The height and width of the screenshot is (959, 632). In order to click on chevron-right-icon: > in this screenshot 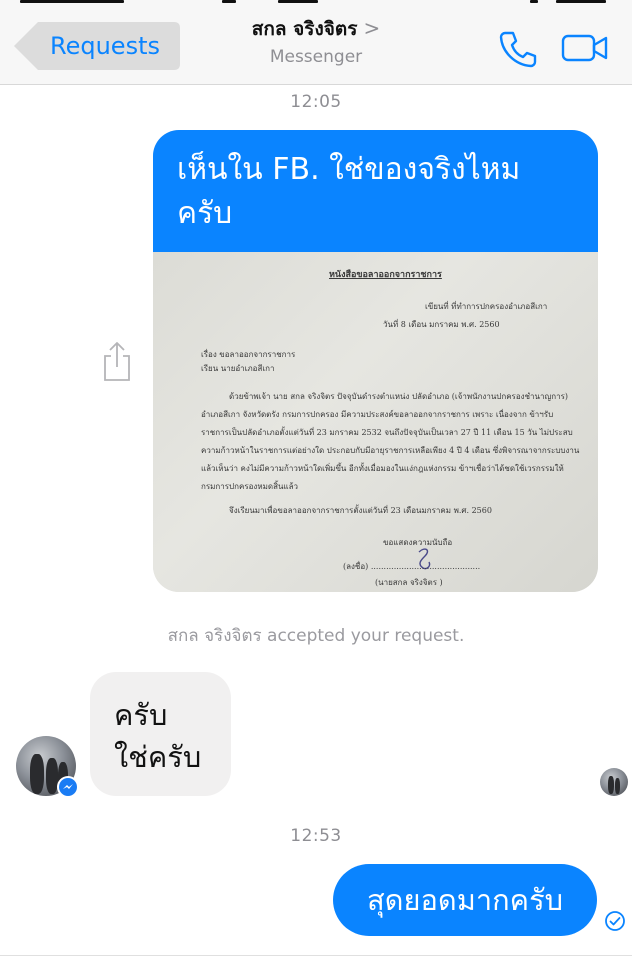, I will do `click(372, 28)`.